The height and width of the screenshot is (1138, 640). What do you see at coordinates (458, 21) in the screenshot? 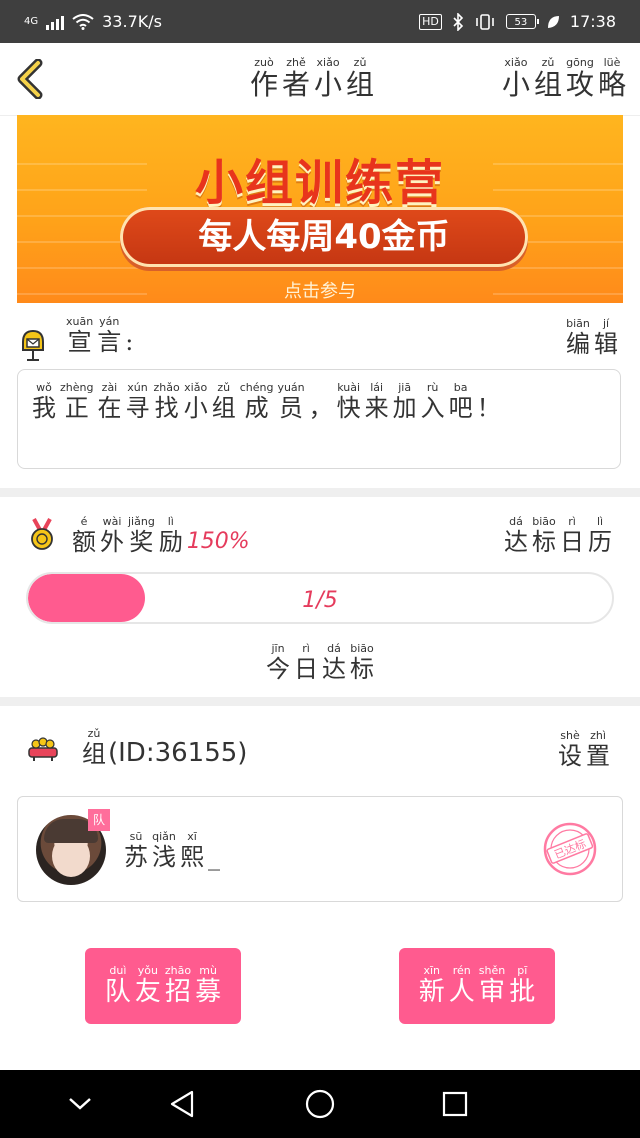
I see `bluetooth-icon` at bounding box center [458, 21].